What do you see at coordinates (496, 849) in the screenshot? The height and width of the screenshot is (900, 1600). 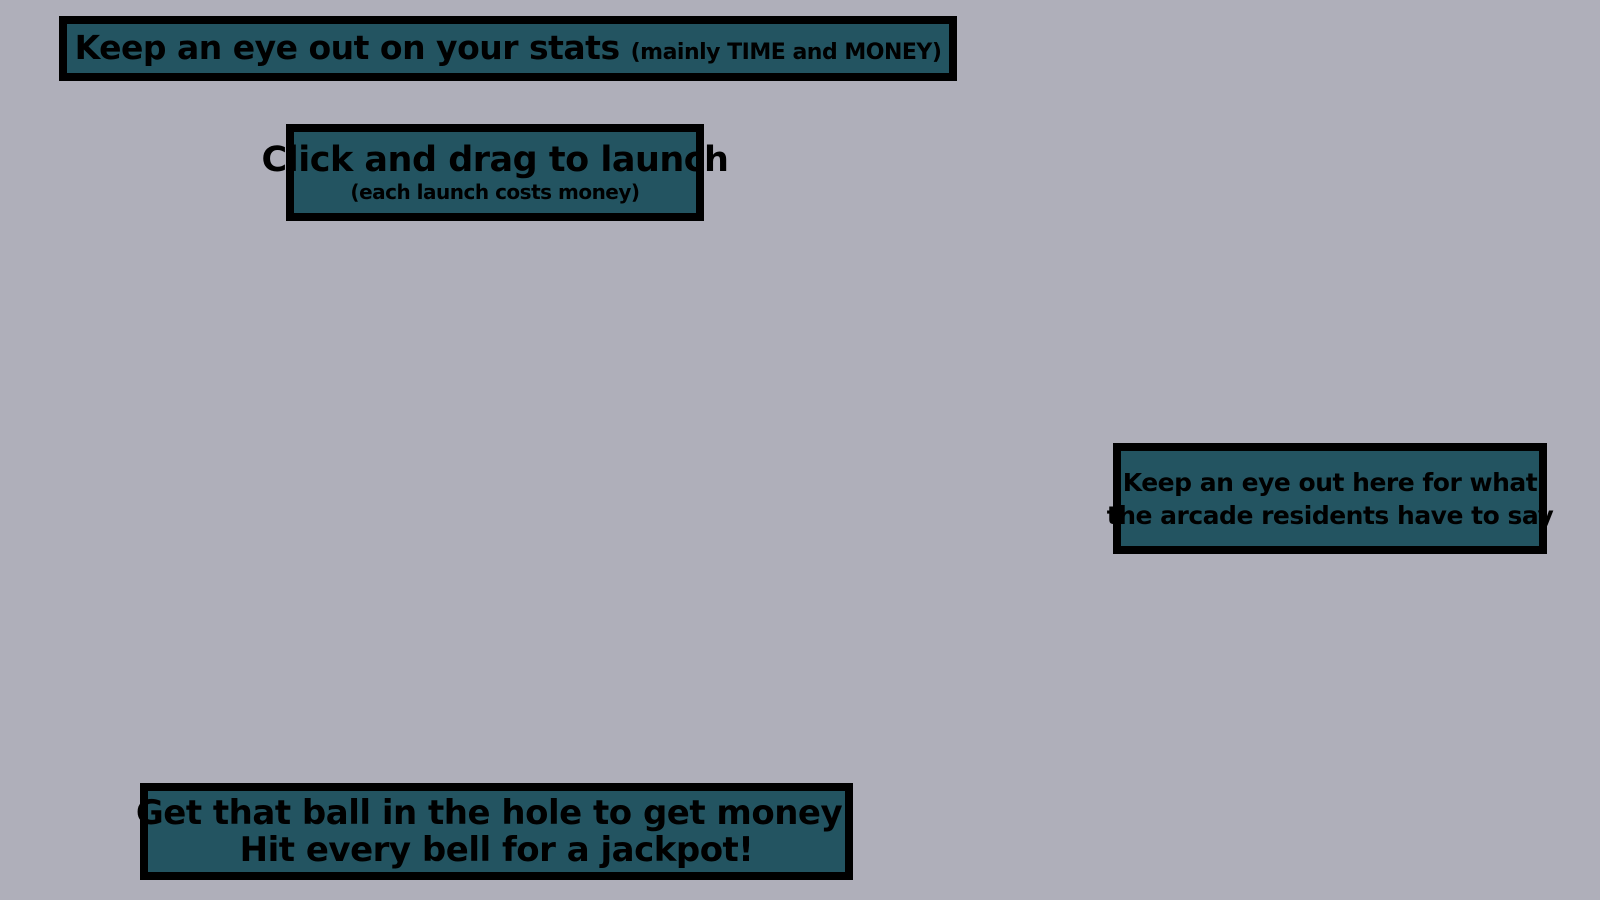 I see `money-tip-line-2: Hit every bell for a jackpot!` at bounding box center [496, 849].